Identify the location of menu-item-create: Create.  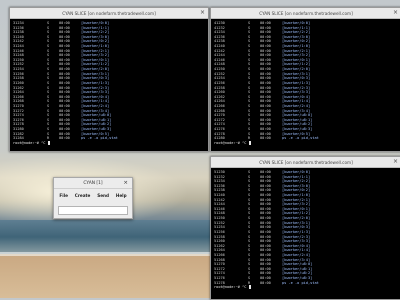
(83, 195).